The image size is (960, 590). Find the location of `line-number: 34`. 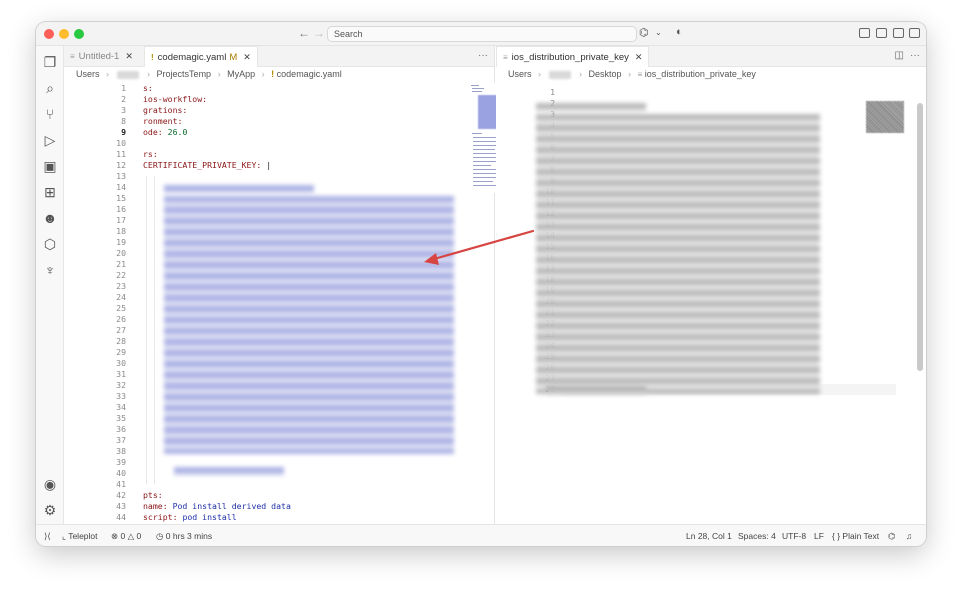

line-number: 34 is located at coordinates (121, 407).